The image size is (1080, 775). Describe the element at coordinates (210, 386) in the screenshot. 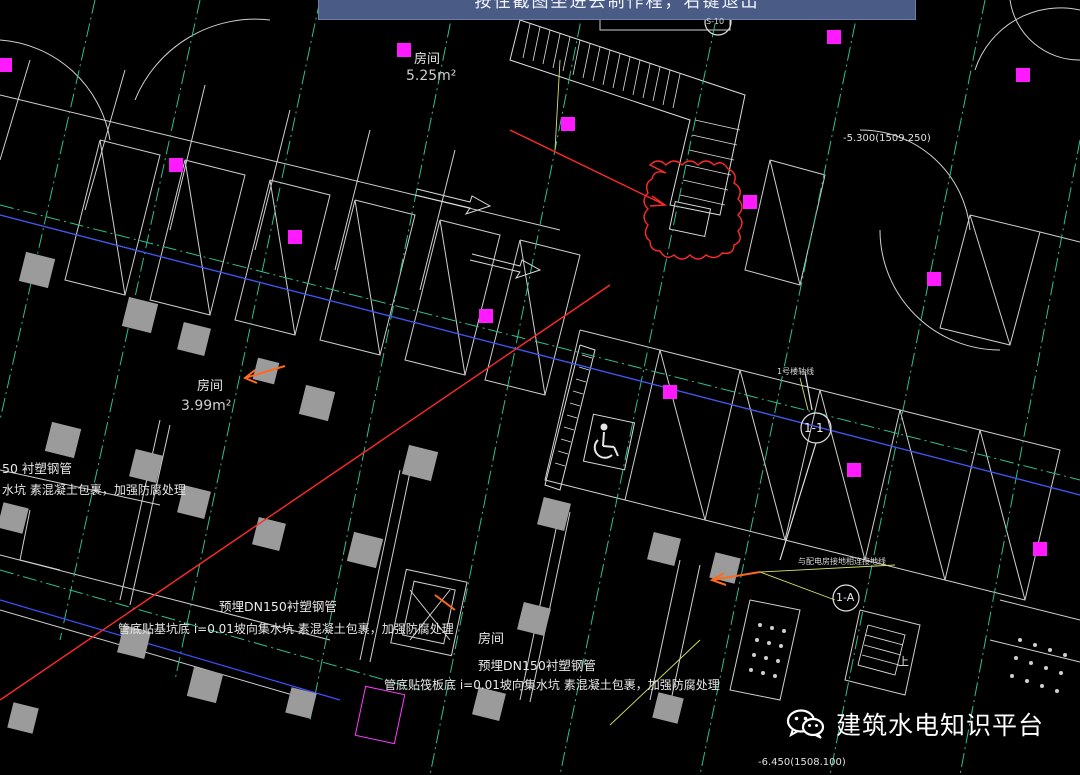

I see `room-label-left: 房间` at that location.